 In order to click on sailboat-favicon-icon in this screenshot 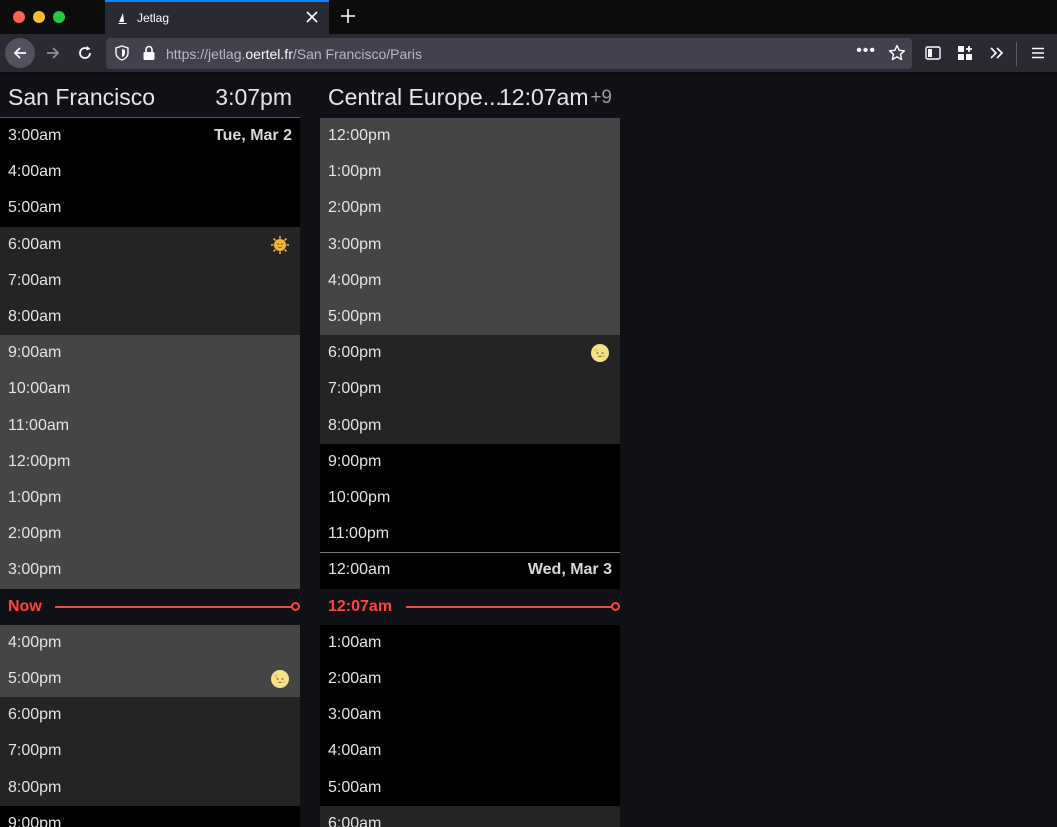, I will do `click(122, 18)`.